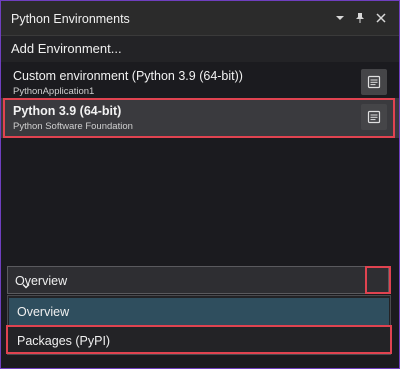 Image resolution: width=400 pixels, height=369 pixels. I want to click on dropdown-icon, so click(340, 18).